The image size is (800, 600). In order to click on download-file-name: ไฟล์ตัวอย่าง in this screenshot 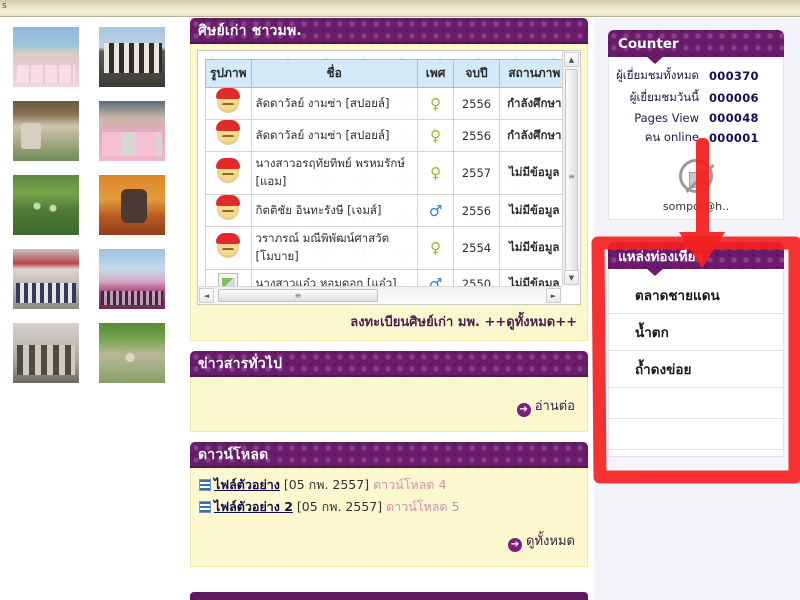, I will do `click(247, 484)`.